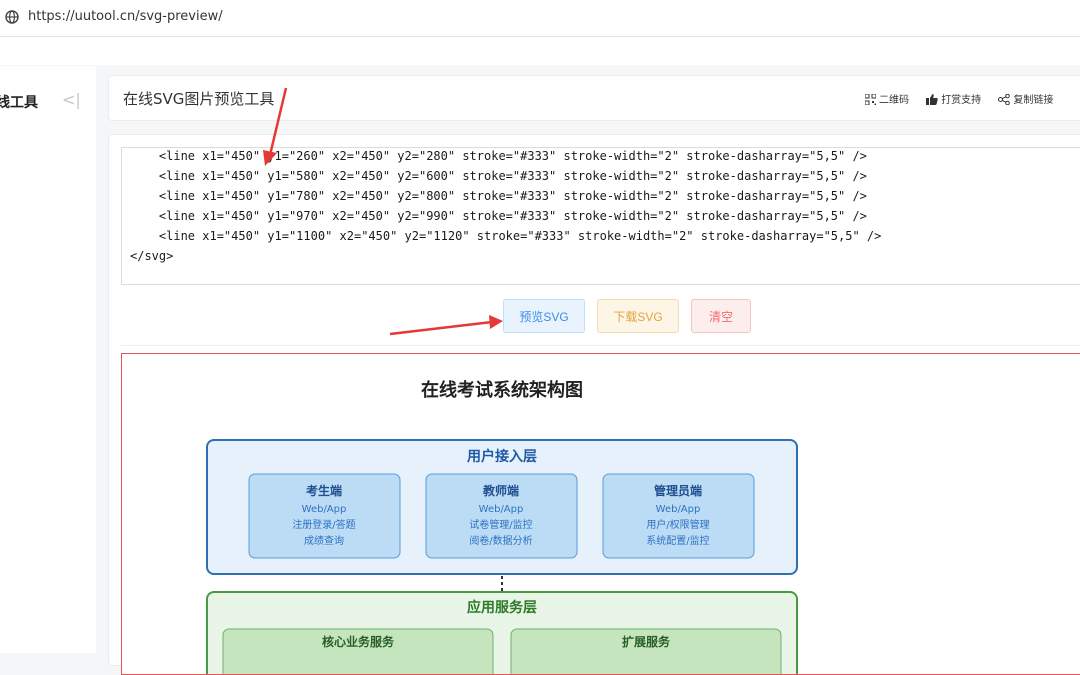  I want to click on qrcode-button: 二维码, so click(886, 98).